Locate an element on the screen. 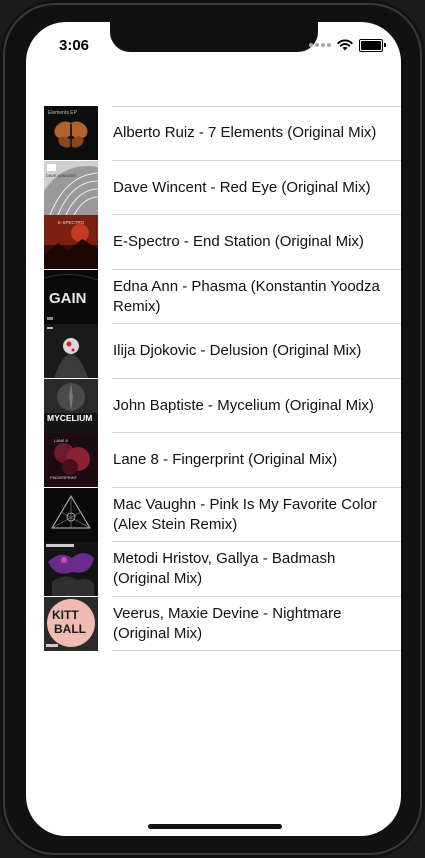 This screenshot has height=858, width=425. track-title: Lane 8 - Fingerprint (Original Mix) is located at coordinates (225, 459).